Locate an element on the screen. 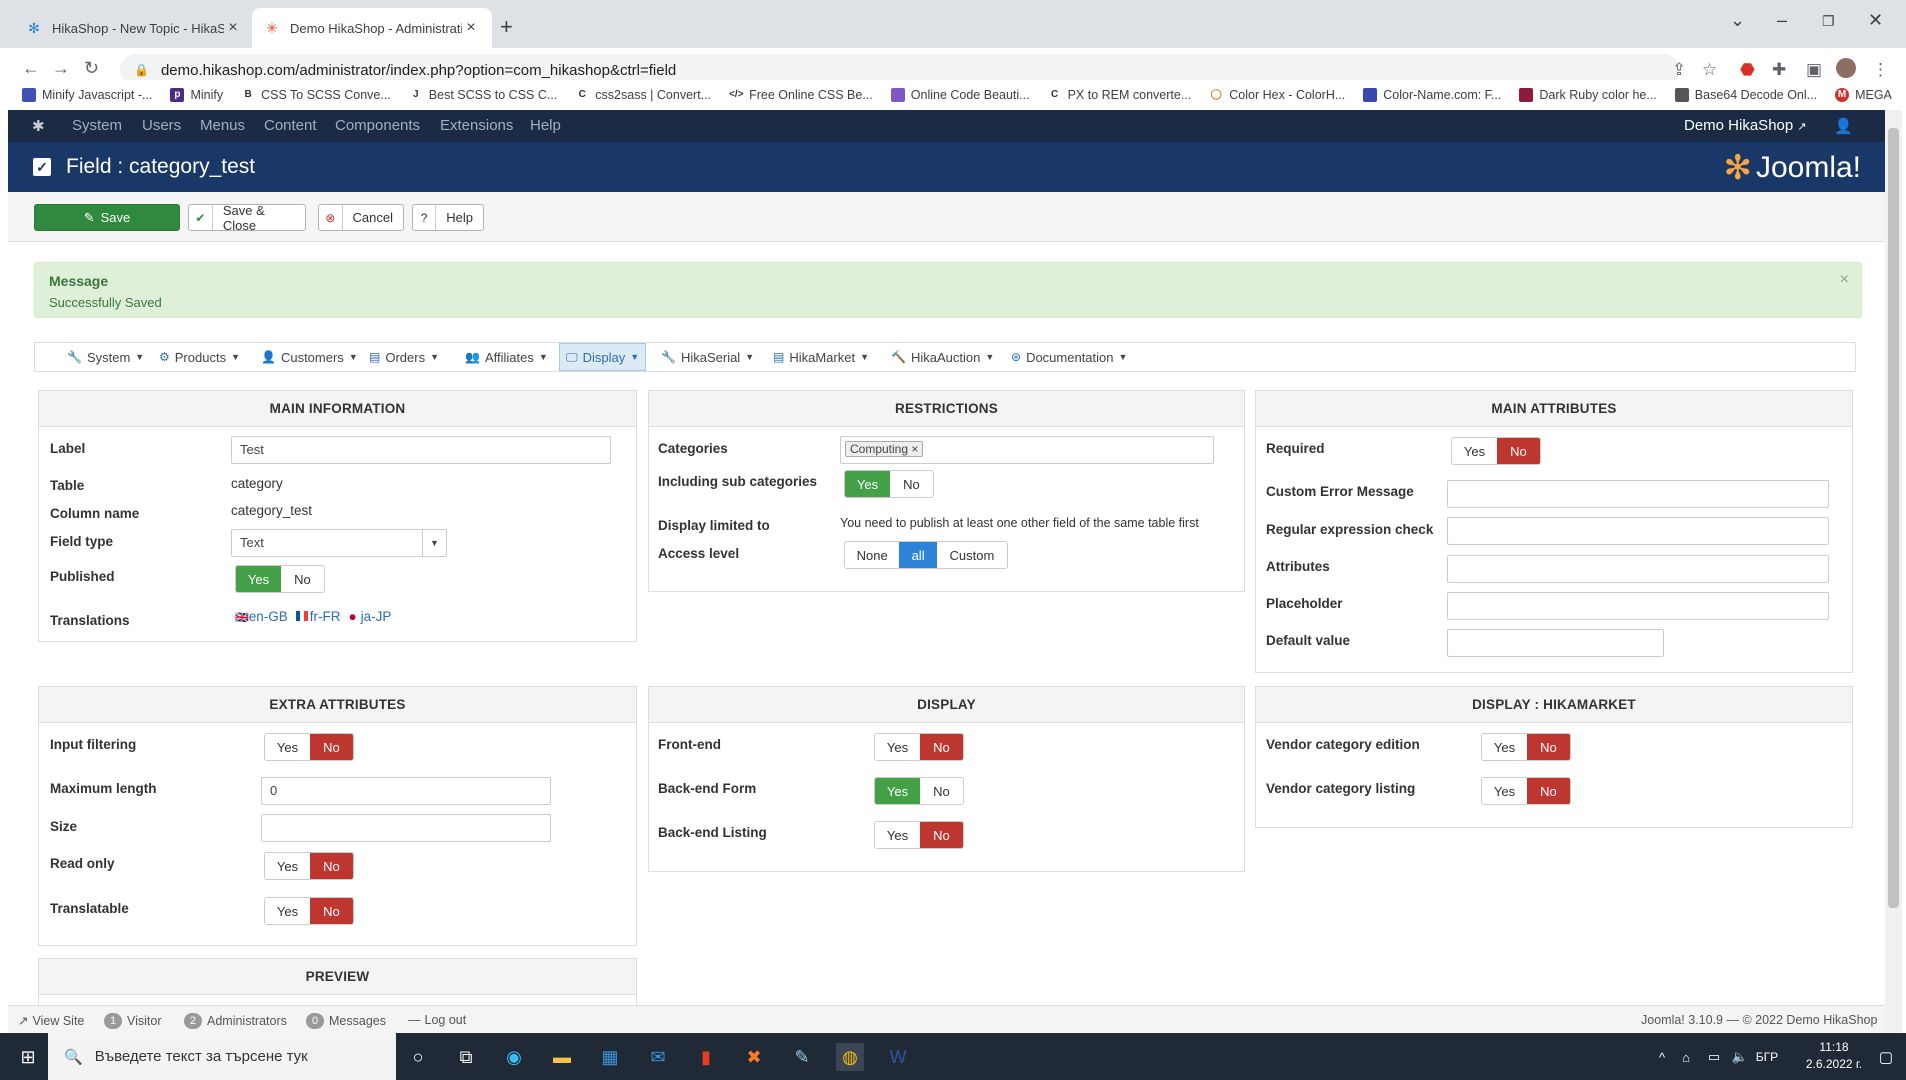 The height and width of the screenshot is (1080, 1906). minimize-button: – is located at coordinates (1782, 20).